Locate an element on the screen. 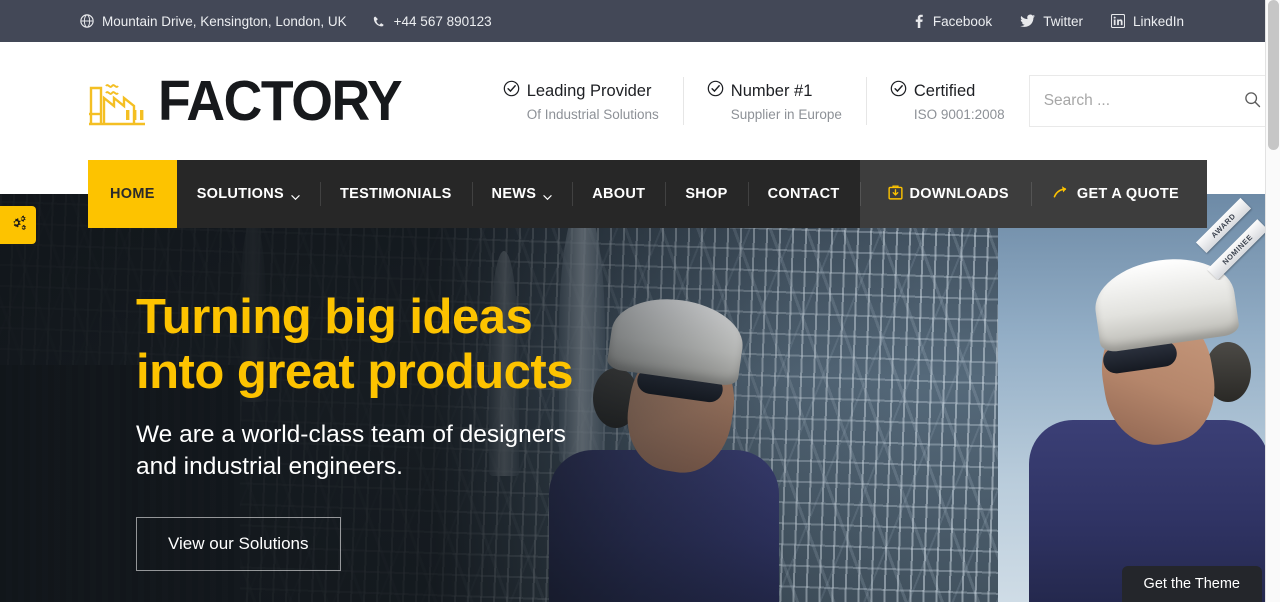 This screenshot has width=1280, height=602. search-icon is located at coordinates (1252, 101).